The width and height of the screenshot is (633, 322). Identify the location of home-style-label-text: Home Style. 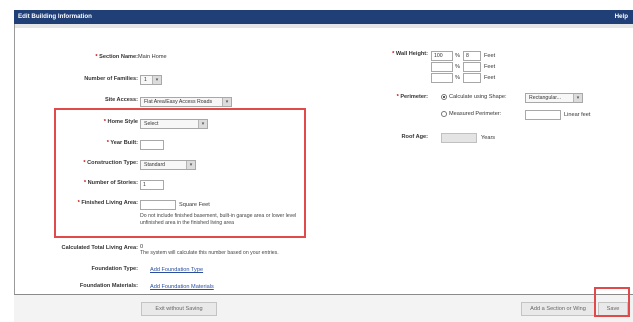
(122, 122).